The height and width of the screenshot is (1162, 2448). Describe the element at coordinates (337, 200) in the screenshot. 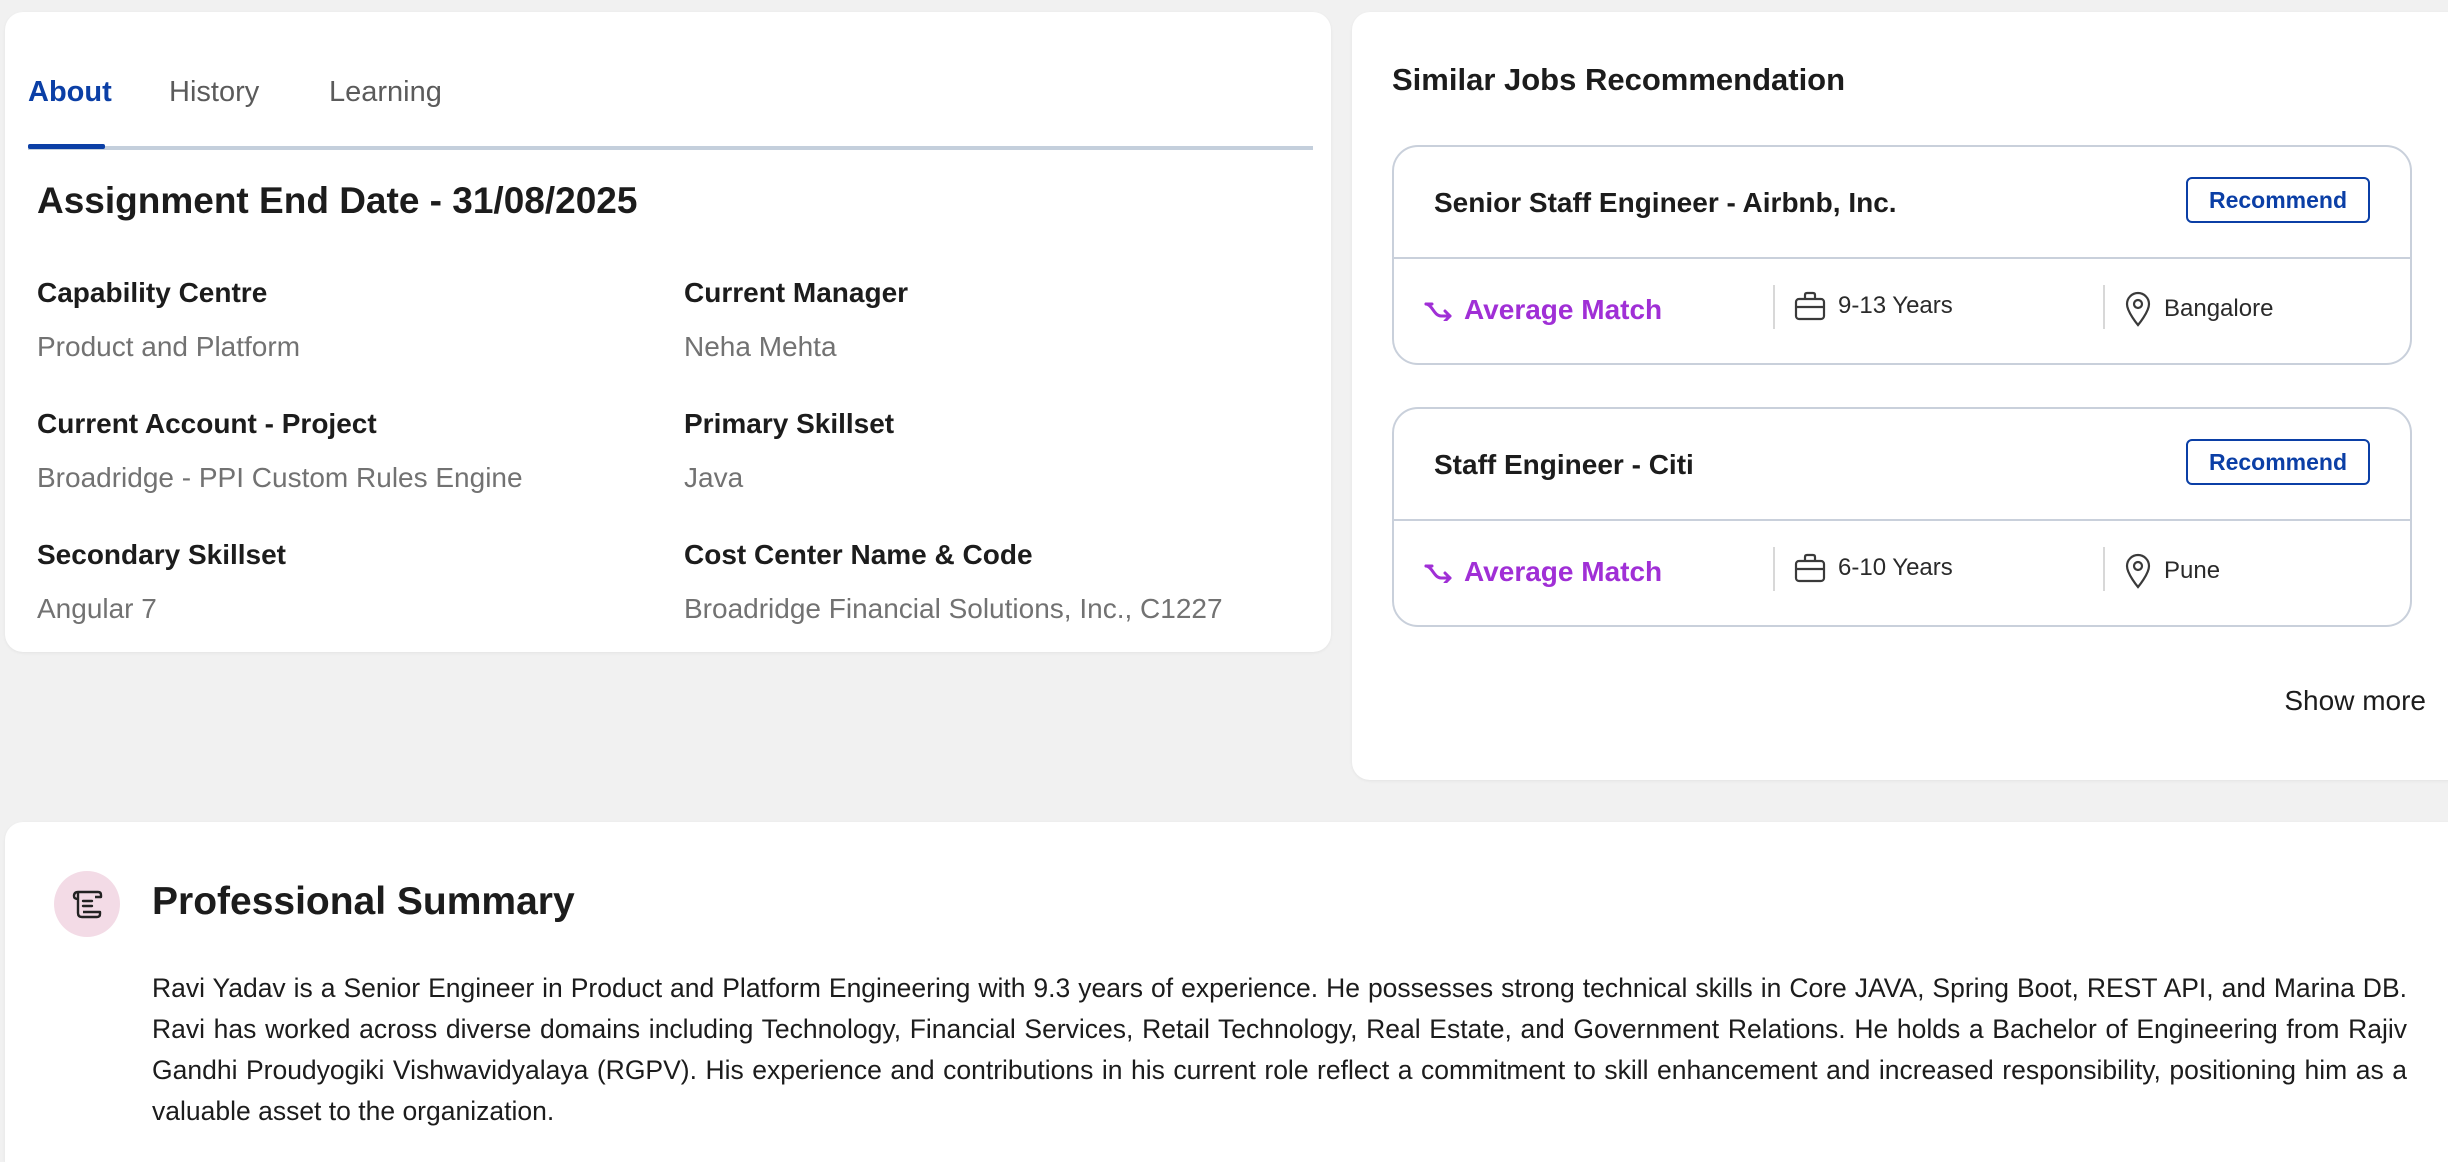

I see `assignment-end-date: Assignment End Date - 31/08/2025` at that location.